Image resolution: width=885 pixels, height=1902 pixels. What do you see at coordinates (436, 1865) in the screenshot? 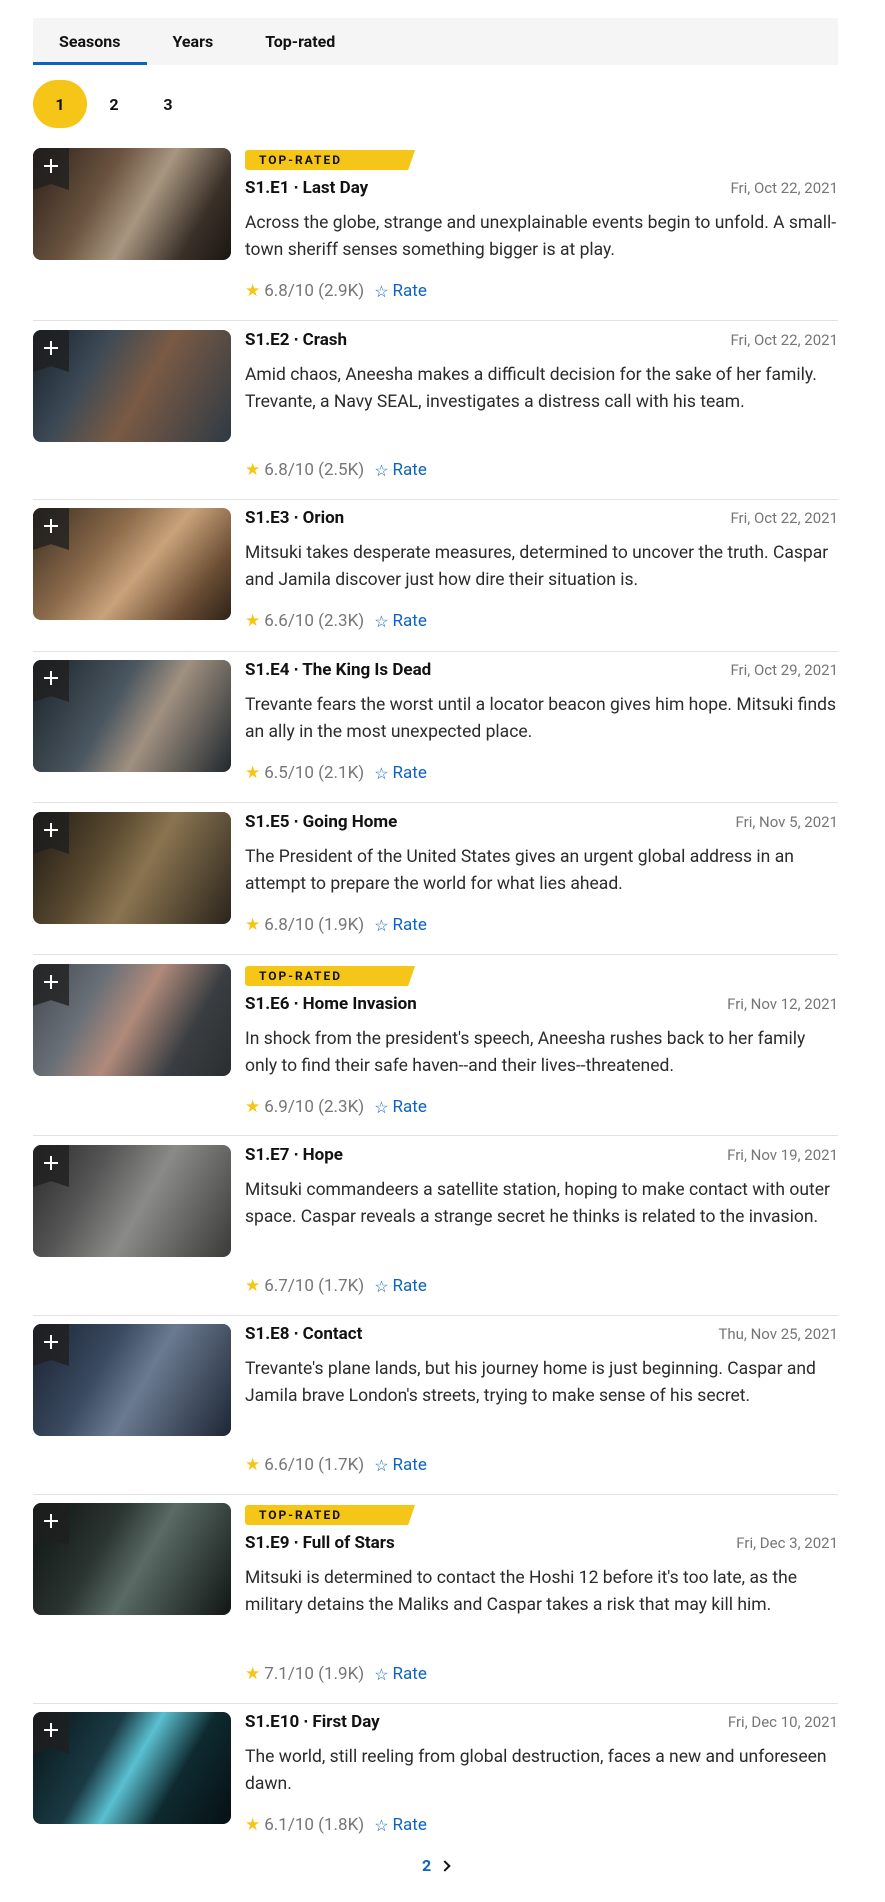
I see `next-page-button: 2` at bounding box center [436, 1865].